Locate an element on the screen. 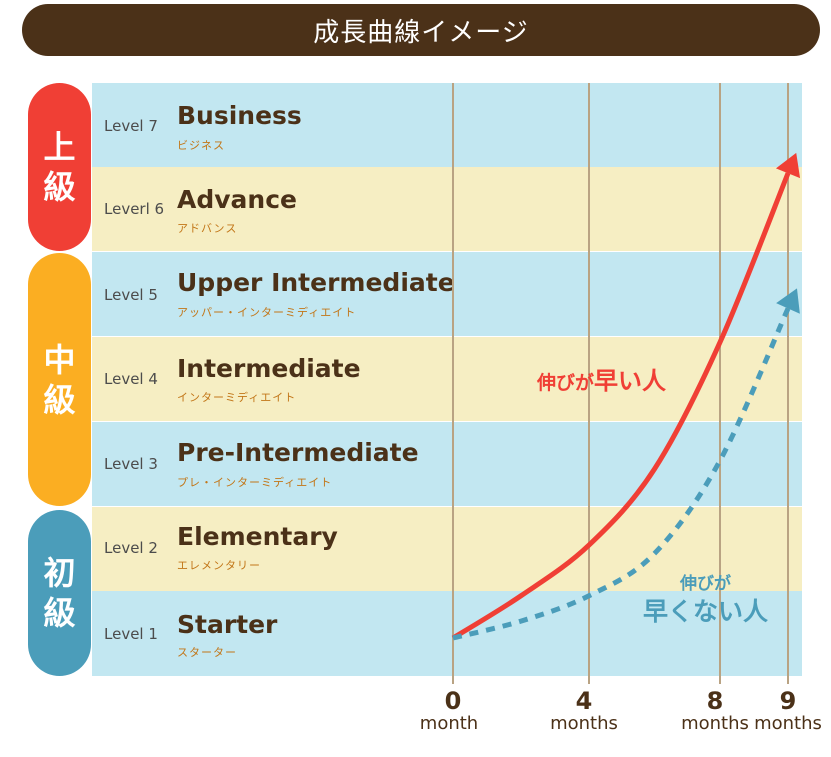 The height and width of the screenshot is (757, 831). x-tick-unit: month is located at coordinates (449, 723).